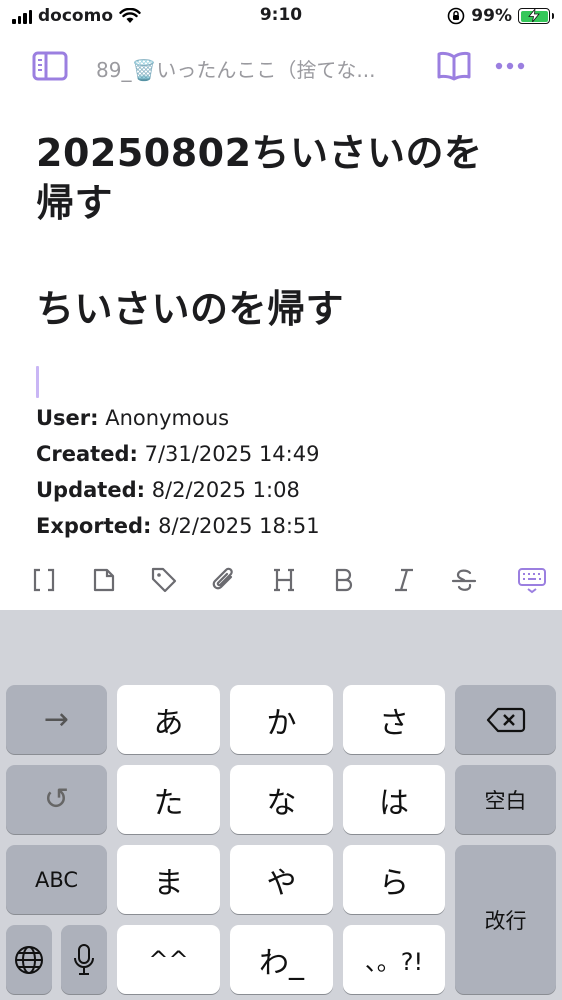 The height and width of the screenshot is (1000, 562). Describe the element at coordinates (344, 580) in the screenshot. I see `bold-icon` at that location.